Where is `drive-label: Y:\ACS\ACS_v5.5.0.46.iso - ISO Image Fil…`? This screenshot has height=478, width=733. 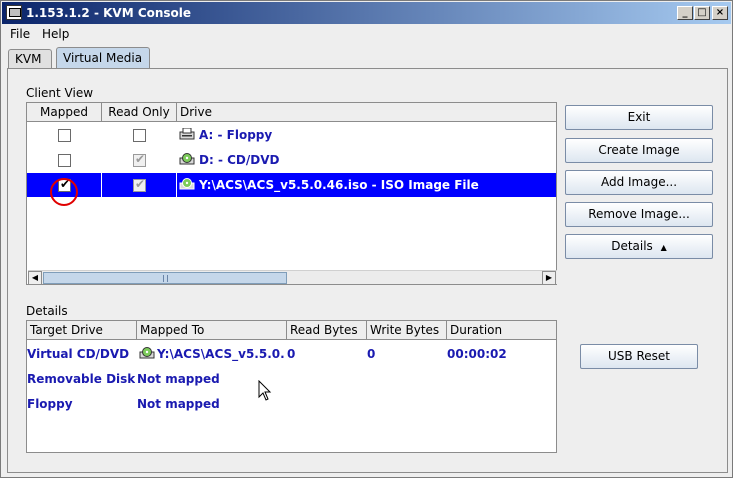 drive-label: Y:\ACS\ACS_v5.5.0.46.iso - ISO Image Fil… is located at coordinates (339, 185).